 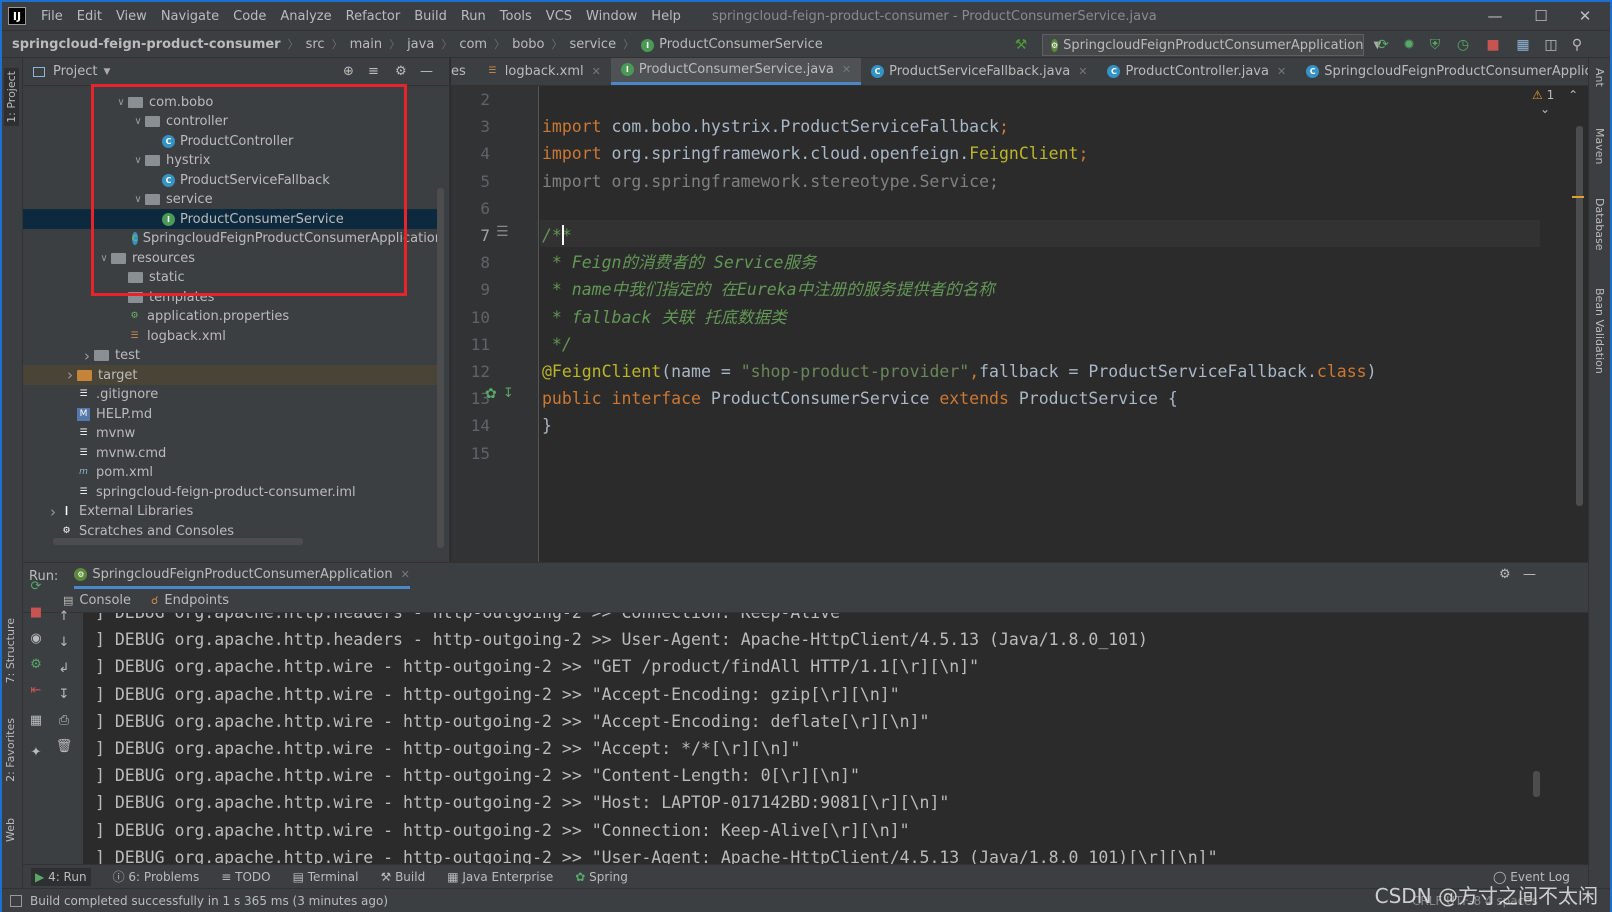 What do you see at coordinates (426, 71) in the screenshot?
I see `hide-icon: —` at bounding box center [426, 71].